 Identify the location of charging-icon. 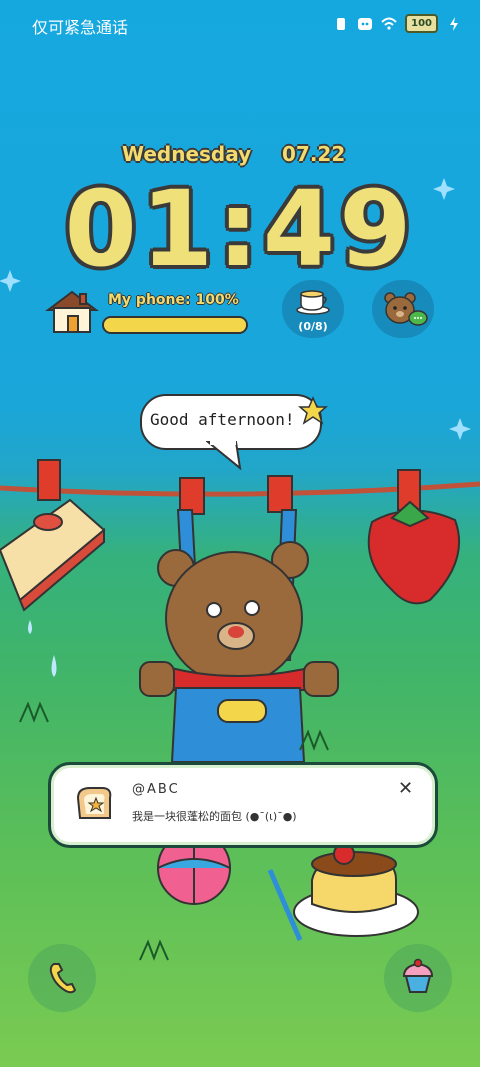
(454, 23).